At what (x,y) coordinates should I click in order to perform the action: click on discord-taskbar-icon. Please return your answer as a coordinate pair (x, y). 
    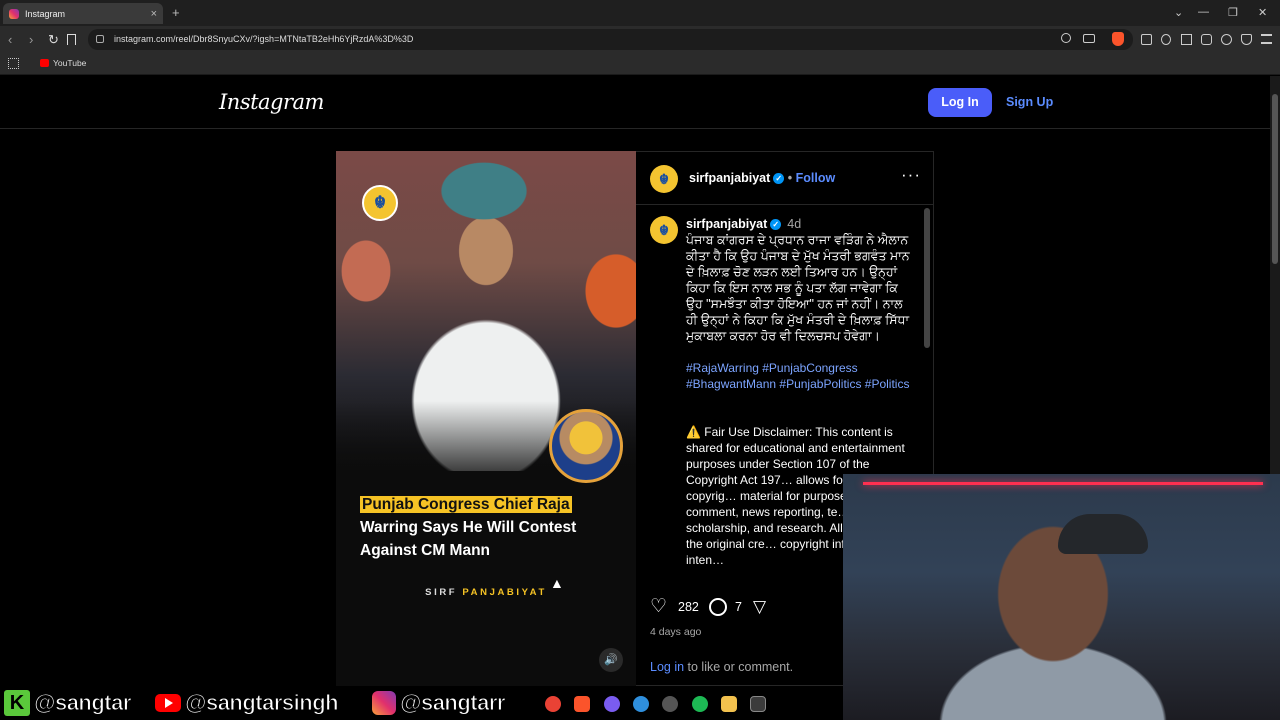
    Looking at the image, I should click on (612, 704).